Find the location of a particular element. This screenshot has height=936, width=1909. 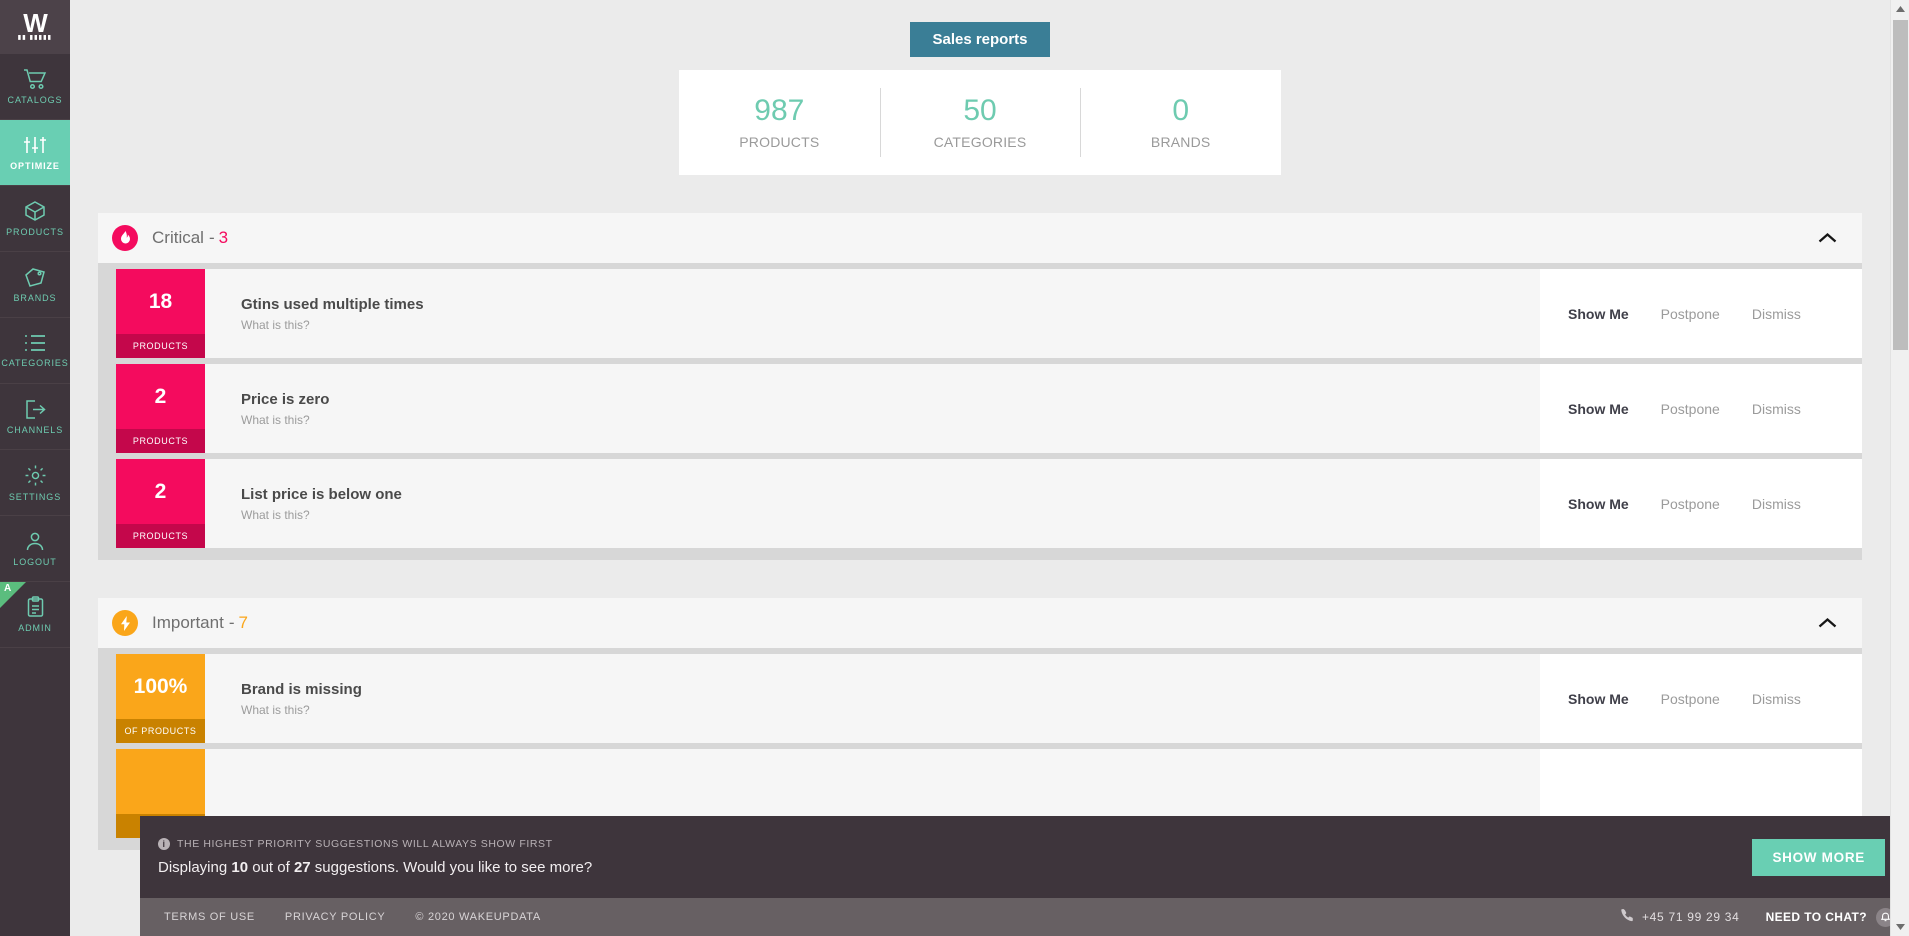

sidebar-item-products: PRODUCTS is located at coordinates (35, 219).